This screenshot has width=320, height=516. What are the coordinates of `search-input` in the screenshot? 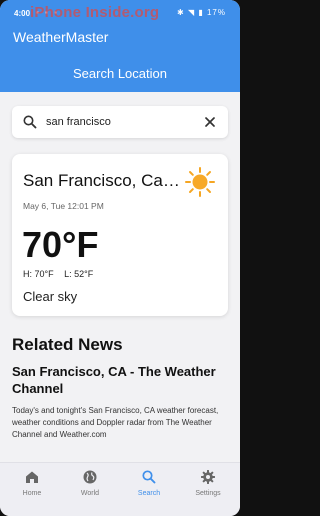 It's located at (121, 122).